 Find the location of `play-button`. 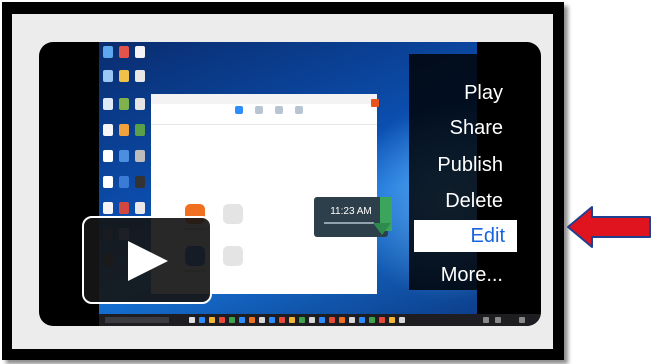

play-button is located at coordinates (147, 260).